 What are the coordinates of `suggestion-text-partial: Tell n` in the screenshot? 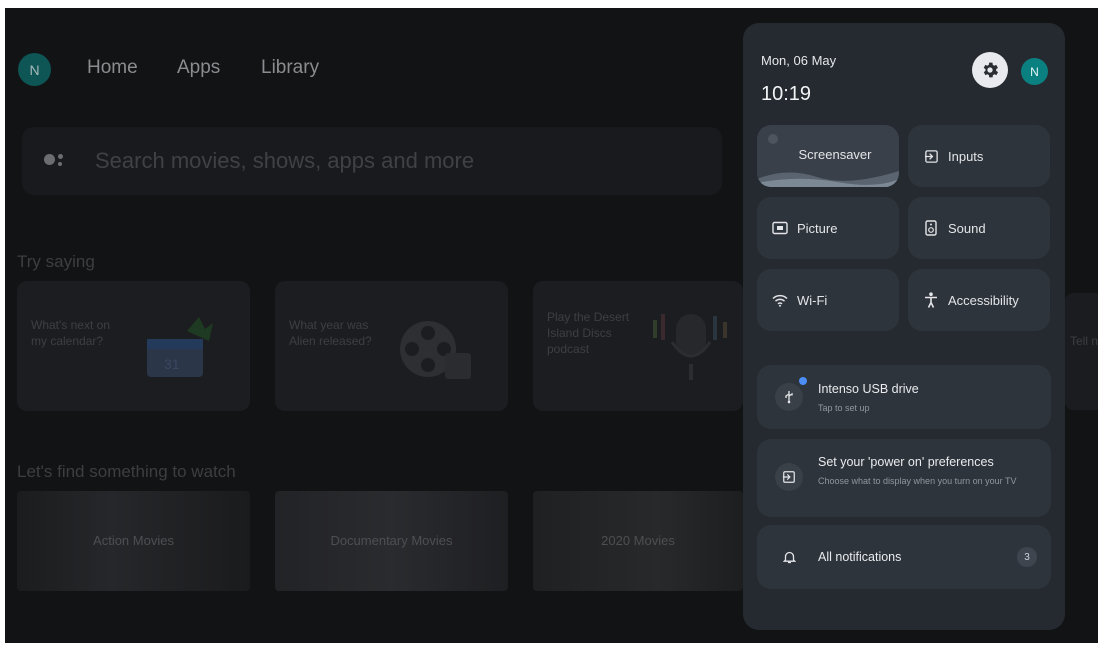 It's located at (1084, 341).